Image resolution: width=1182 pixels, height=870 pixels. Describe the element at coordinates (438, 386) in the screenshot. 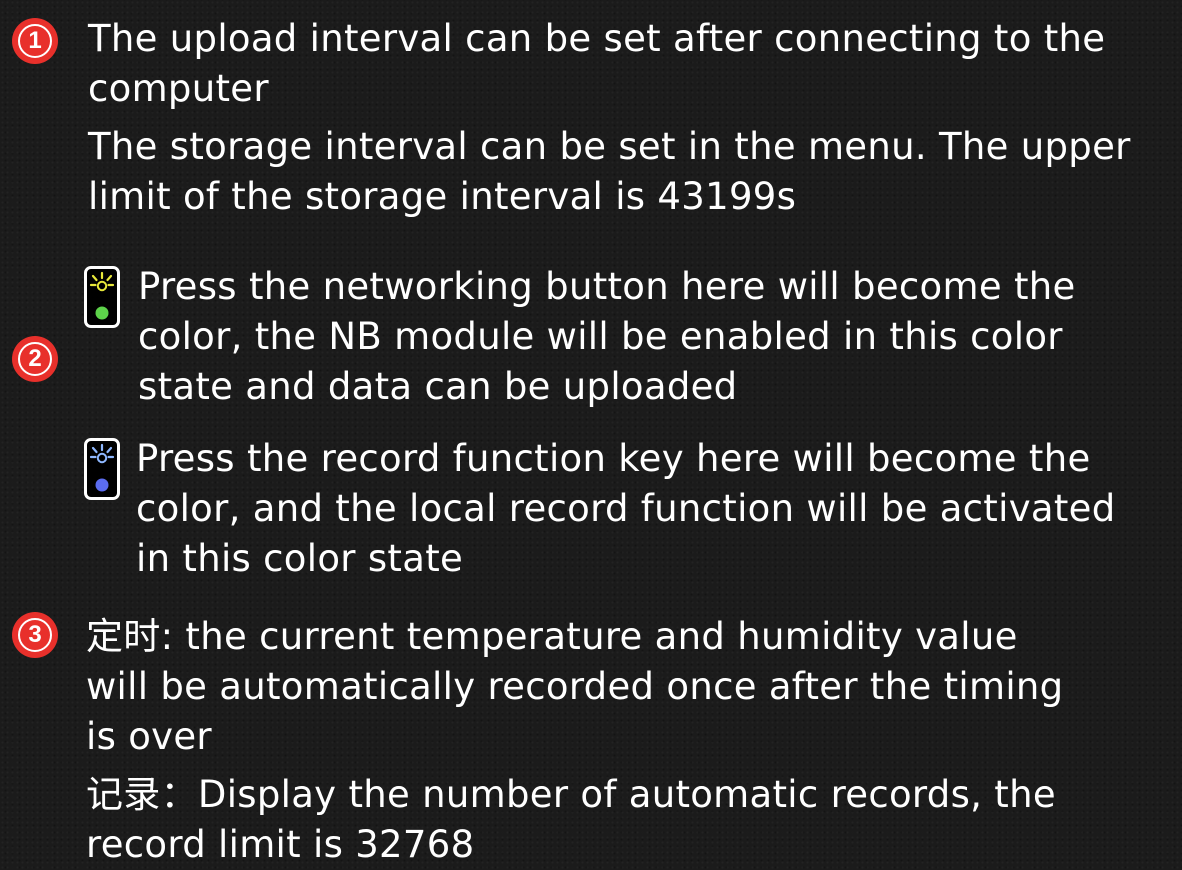

I see `networking-line: state and data can be uploaded` at that location.